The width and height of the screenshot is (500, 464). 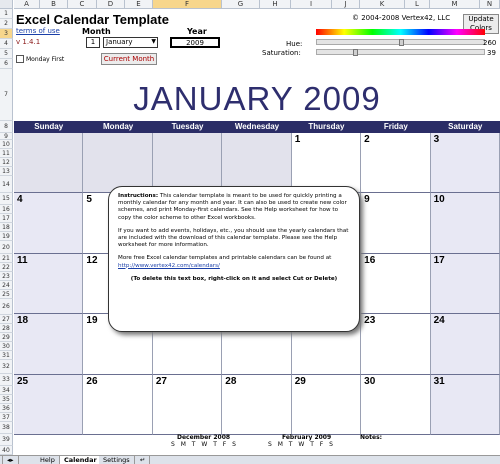 I want to click on row-header-7: 7, so click(x=6, y=95).